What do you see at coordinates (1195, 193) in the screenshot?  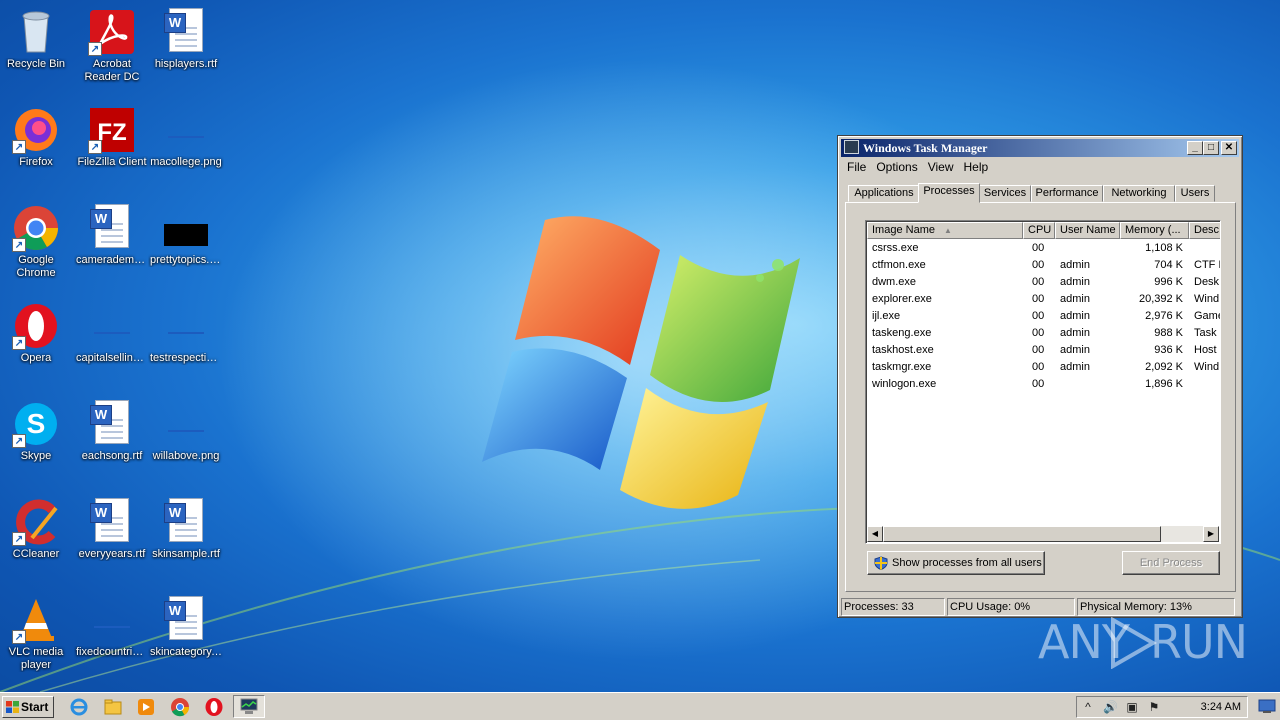 I see `tab-users: Users` at bounding box center [1195, 193].